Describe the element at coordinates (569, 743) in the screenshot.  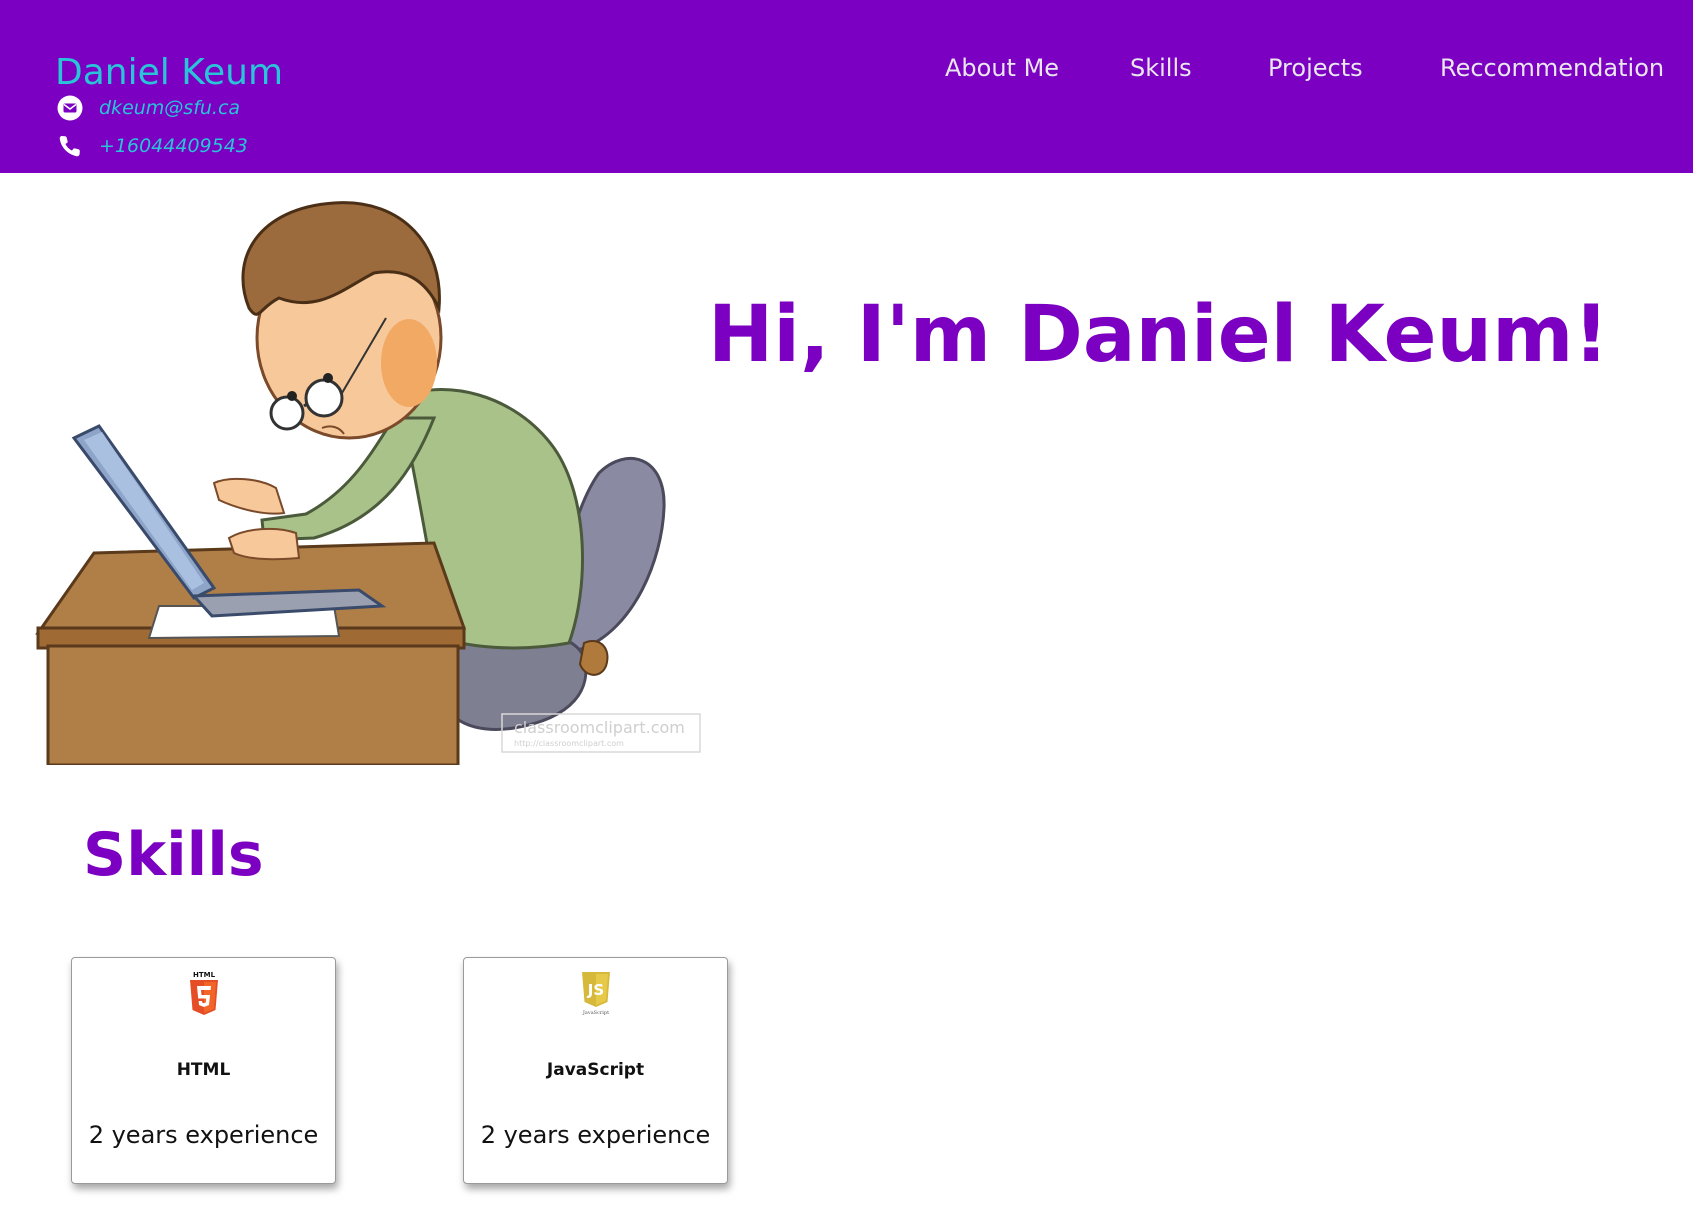
I see `clipart-watermark-url: http://classroomclipart.com` at that location.